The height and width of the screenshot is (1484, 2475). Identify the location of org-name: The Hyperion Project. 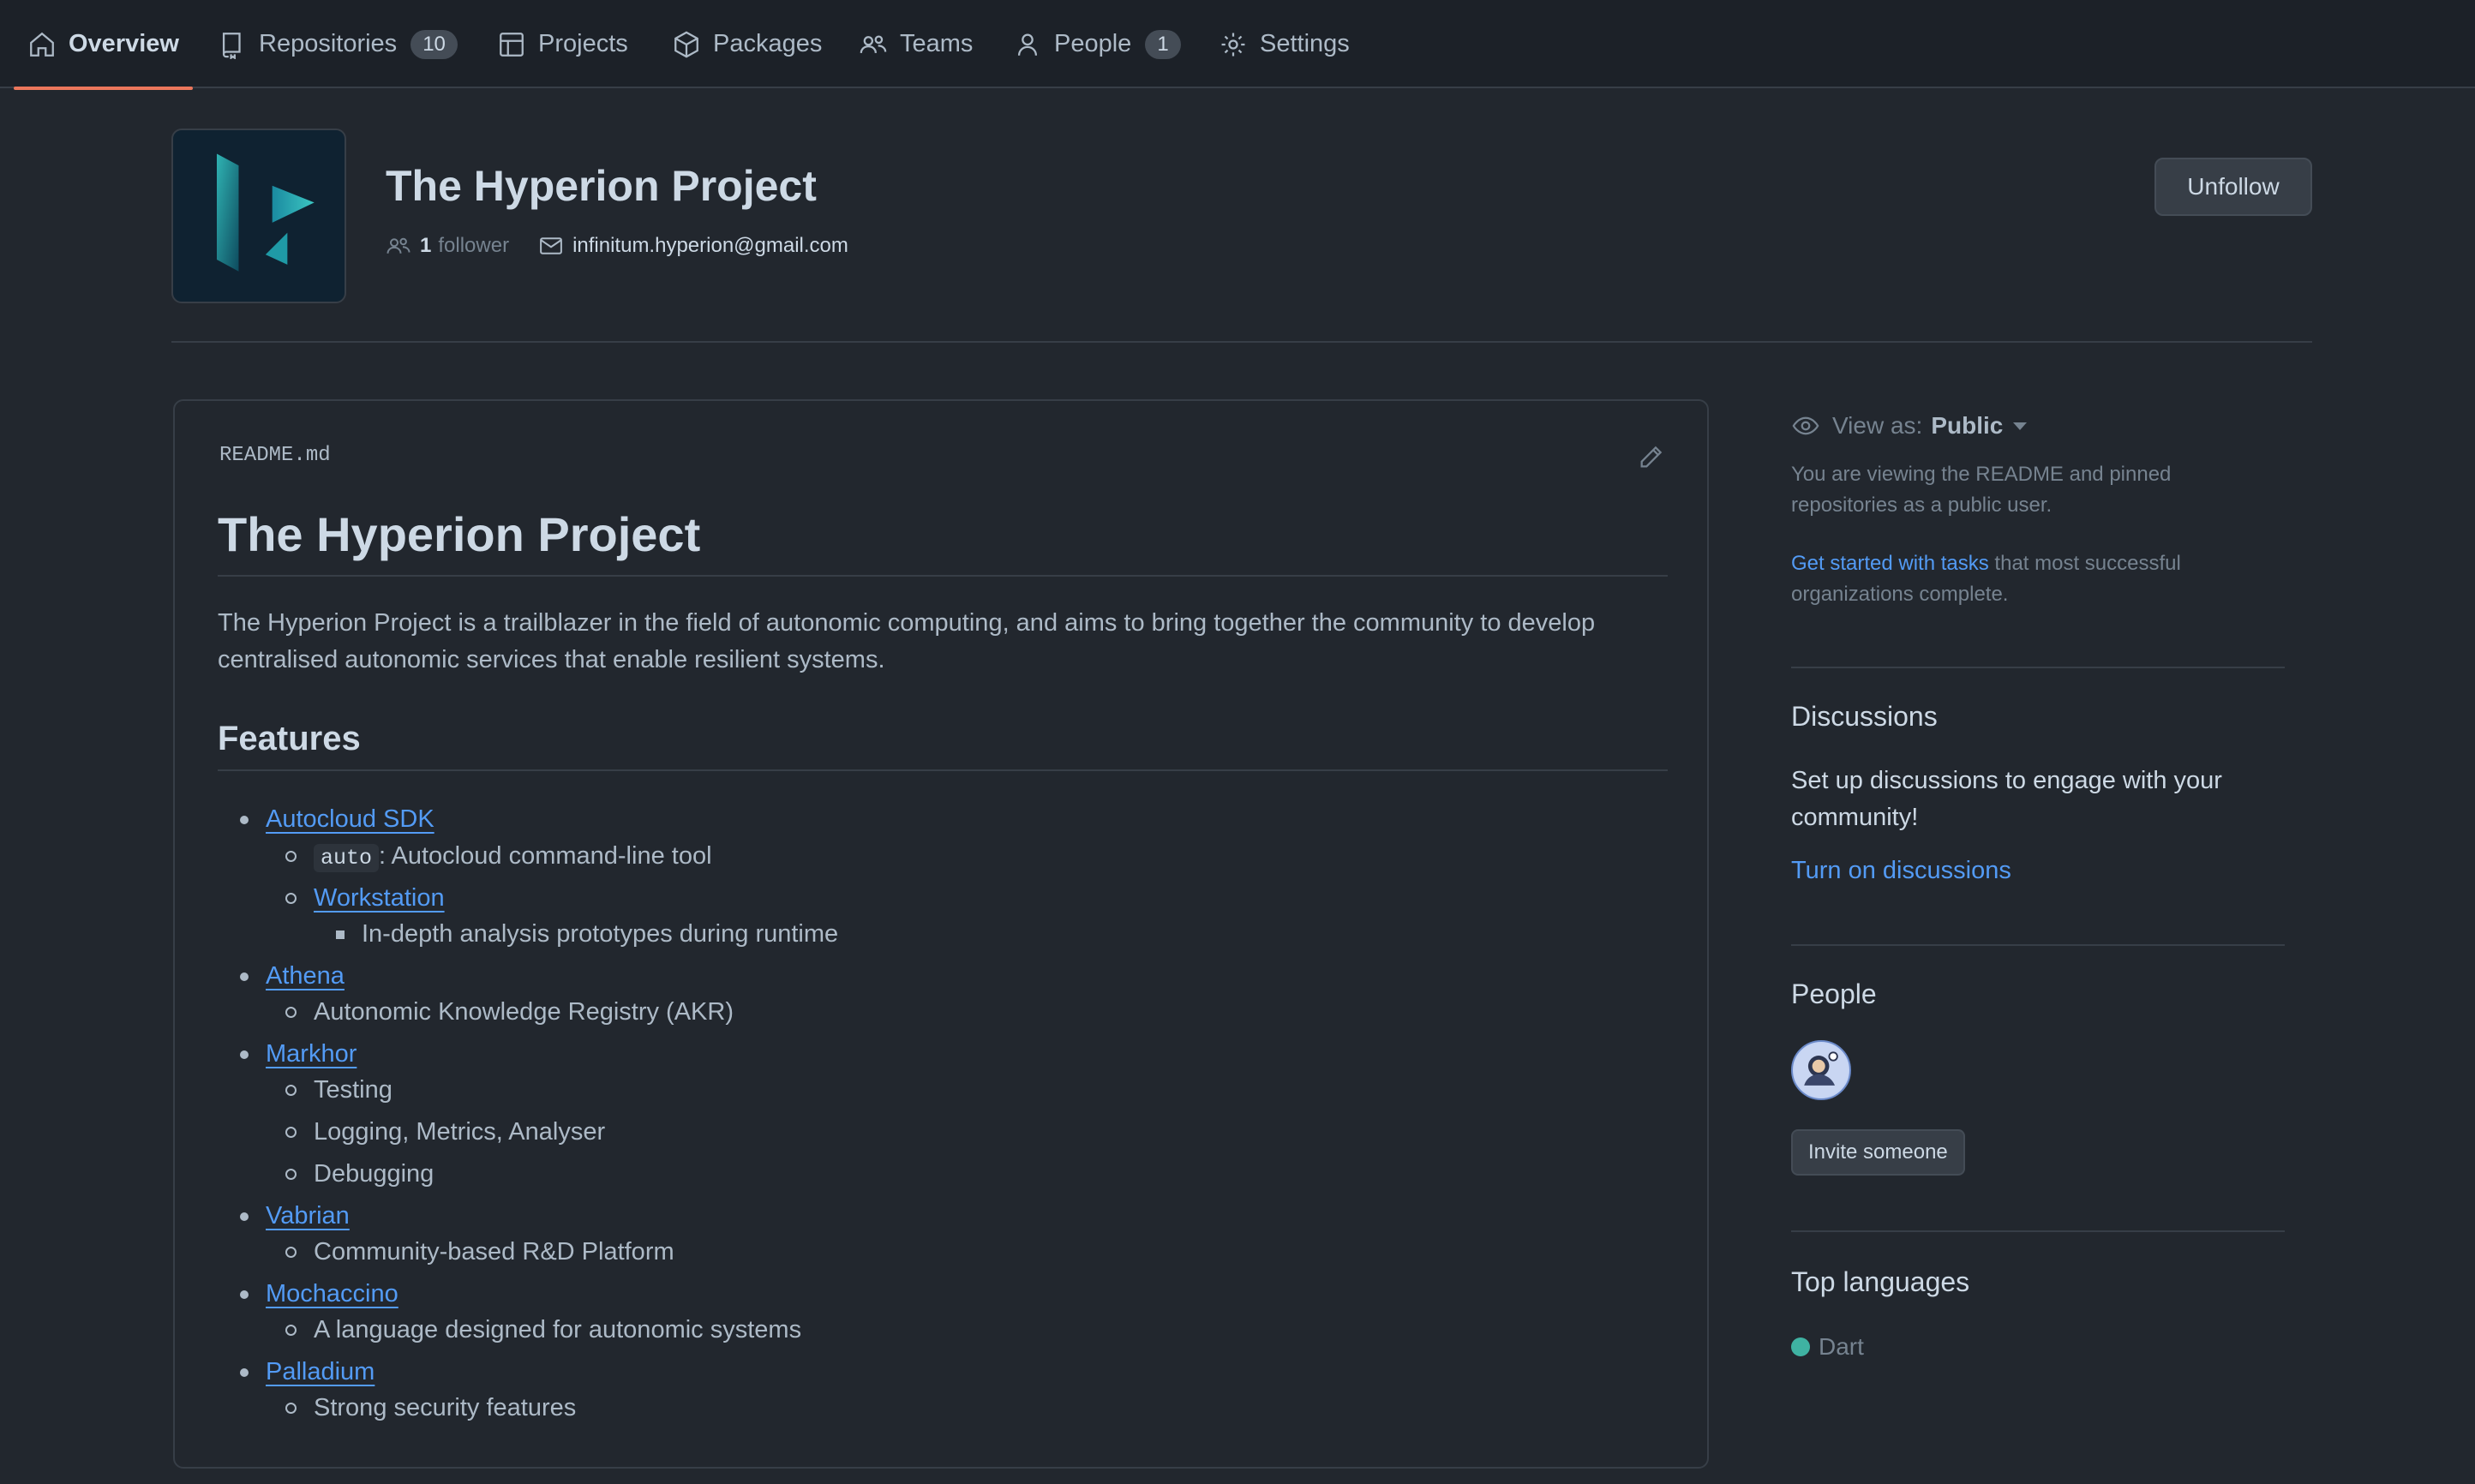
(601, 186).